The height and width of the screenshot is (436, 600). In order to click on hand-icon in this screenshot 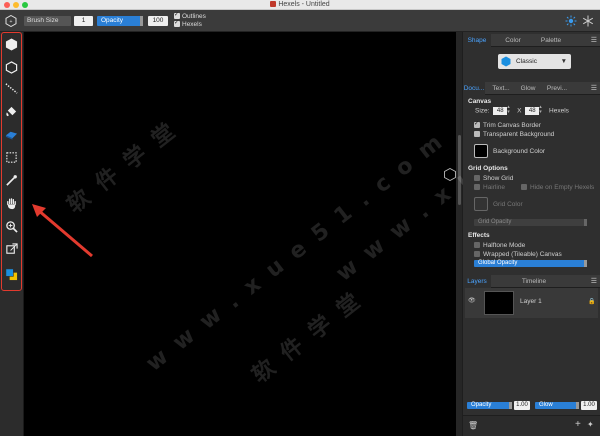, I will do `click(11, 203)`.